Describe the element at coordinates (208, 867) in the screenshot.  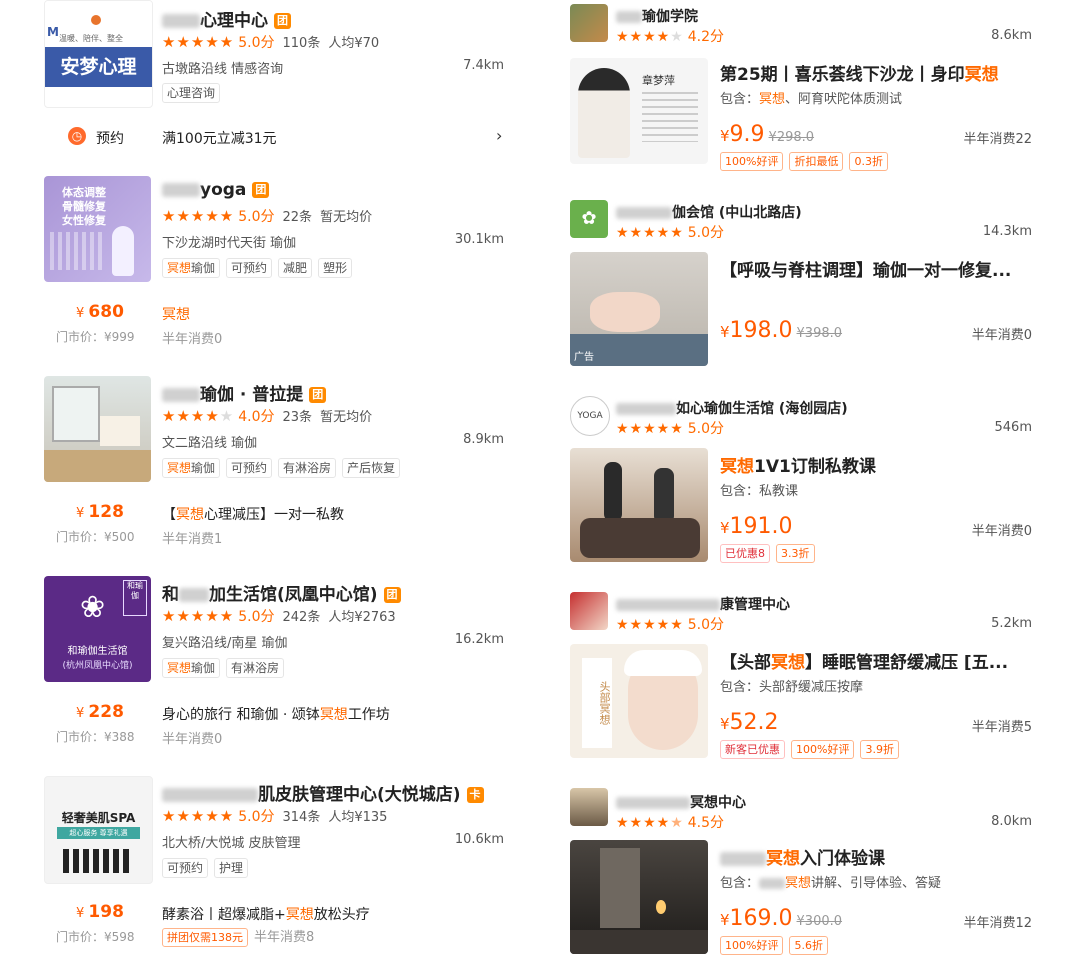
I see `shop-tags: 可预约 护理` at that location.